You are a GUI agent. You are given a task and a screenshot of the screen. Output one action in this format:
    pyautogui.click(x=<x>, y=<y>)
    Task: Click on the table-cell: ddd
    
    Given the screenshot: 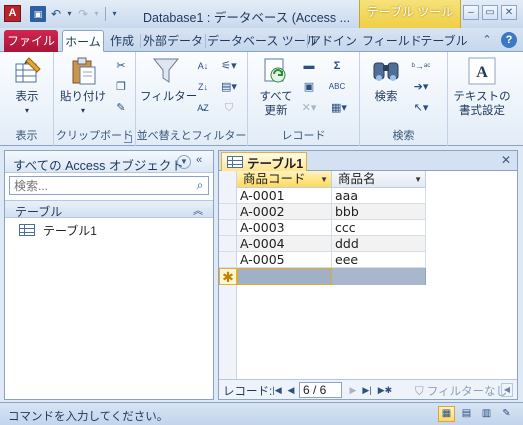 What is the action you would take?
    pyautogui.click(x=379, y=244)
    